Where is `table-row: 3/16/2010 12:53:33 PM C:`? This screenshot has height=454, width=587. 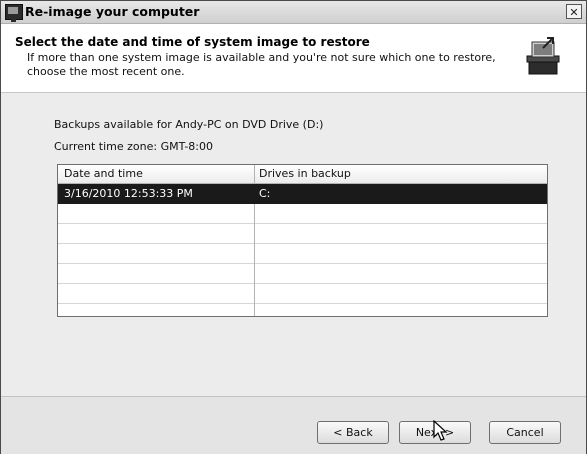 table-row: 3/16/2010 12:53:33 PM C: is located at coordinates (302, 194).